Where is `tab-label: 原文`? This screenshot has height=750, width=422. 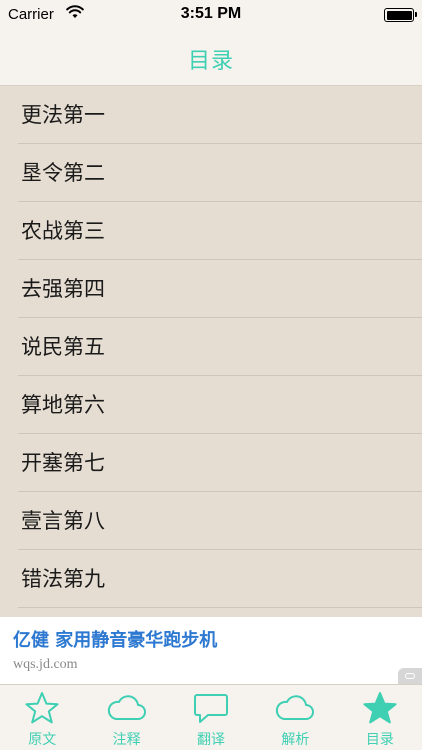 tab-label: 原文 is located at coordinates (42, 740).